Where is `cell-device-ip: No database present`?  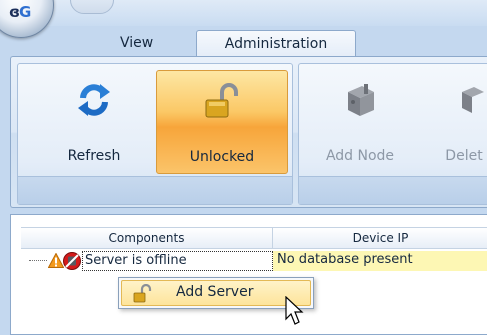
cell-device-ip: No database present is located at coordinates (380, 261).